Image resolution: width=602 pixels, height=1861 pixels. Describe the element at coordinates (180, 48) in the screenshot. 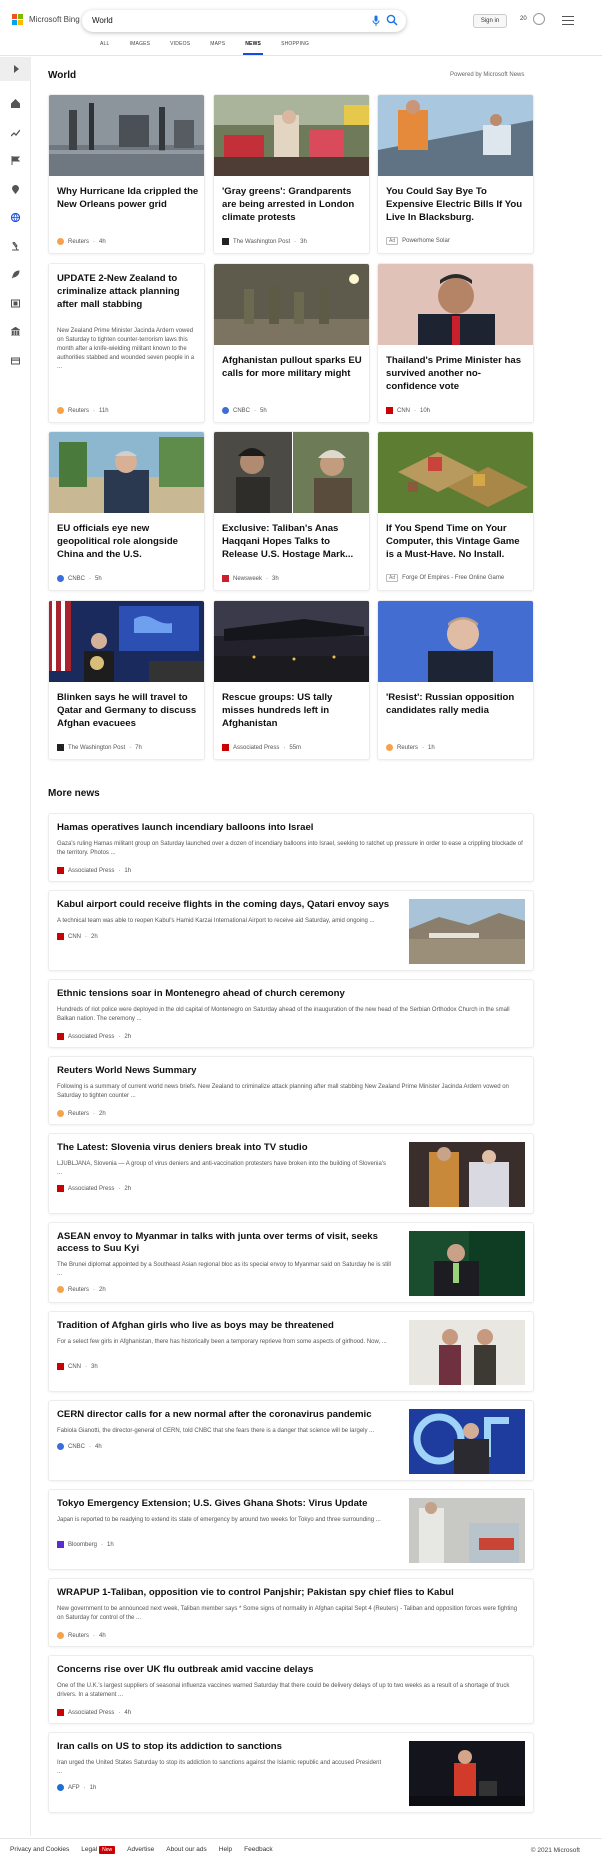

I see `tab-videos: VIDEOS` at that location.